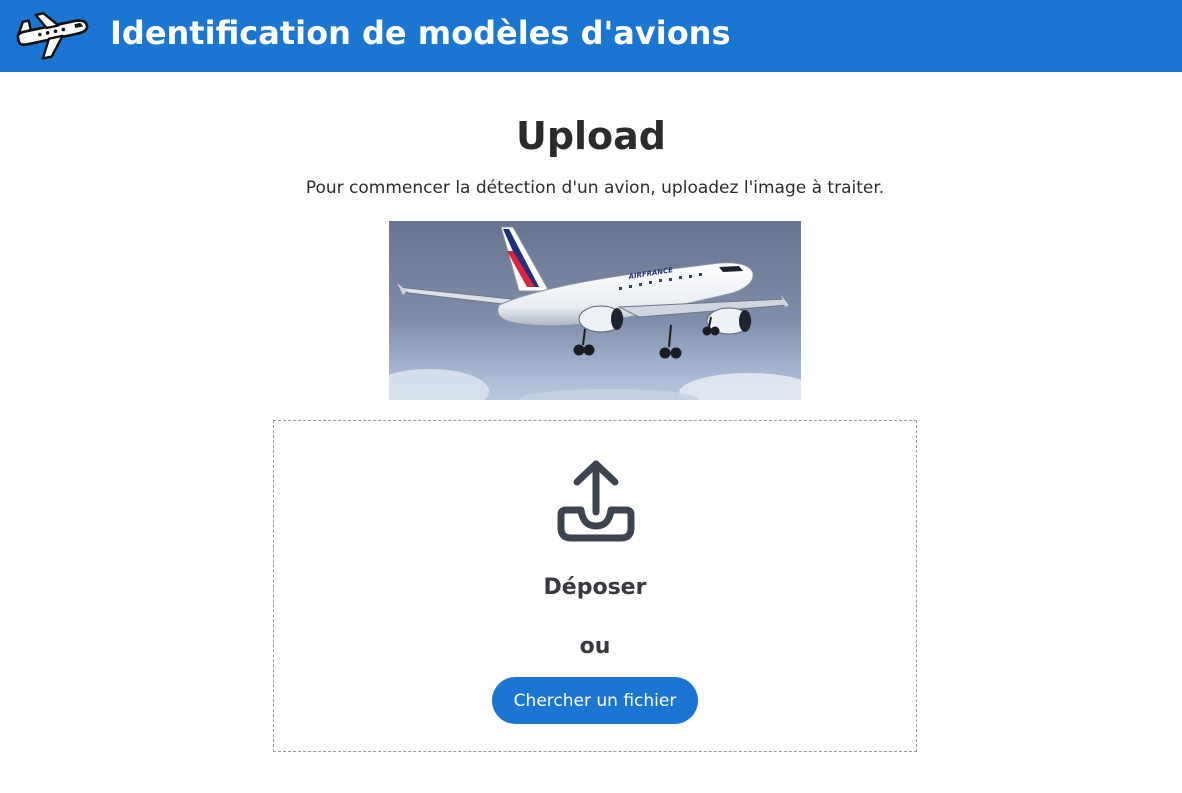 The width and height of the screenshot is (1182, 793). I want to click on or-label: ou, so click(595, 646).